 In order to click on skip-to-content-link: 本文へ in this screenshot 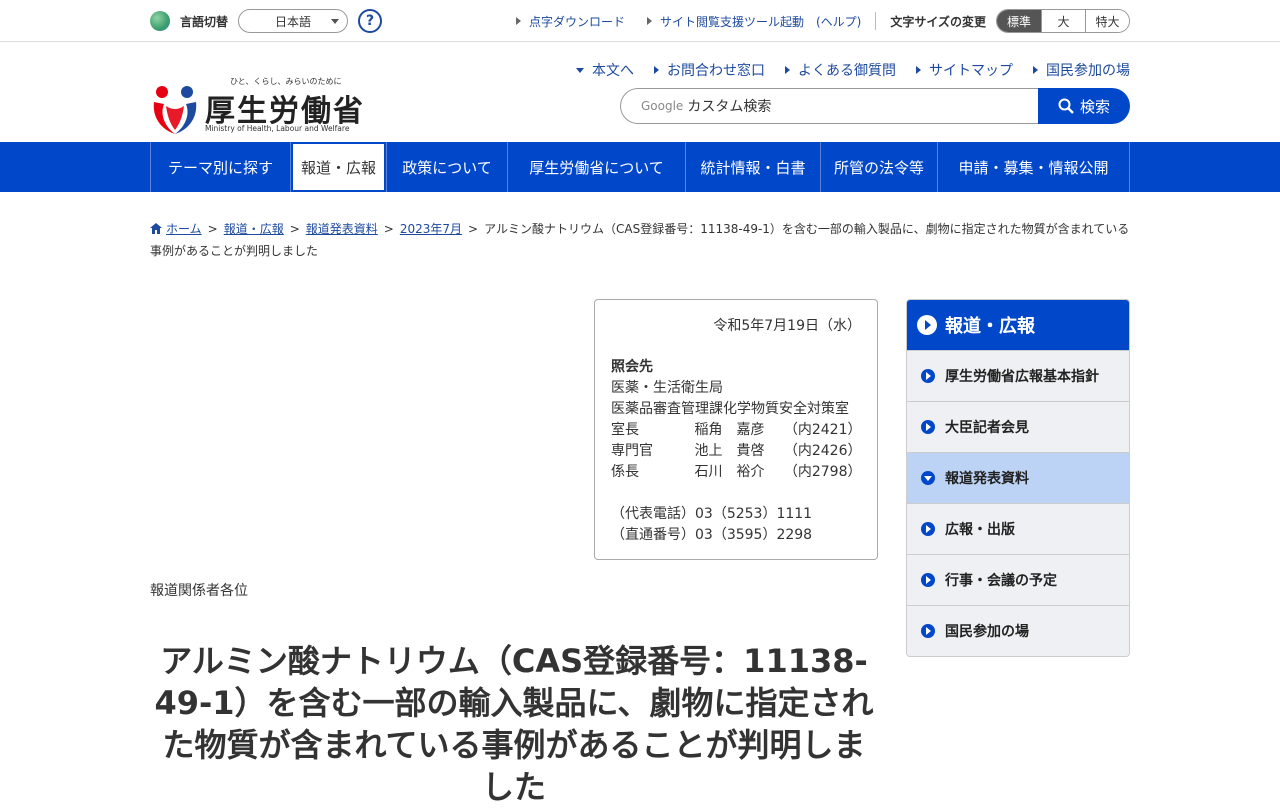, I will do `click(605, 70)`.